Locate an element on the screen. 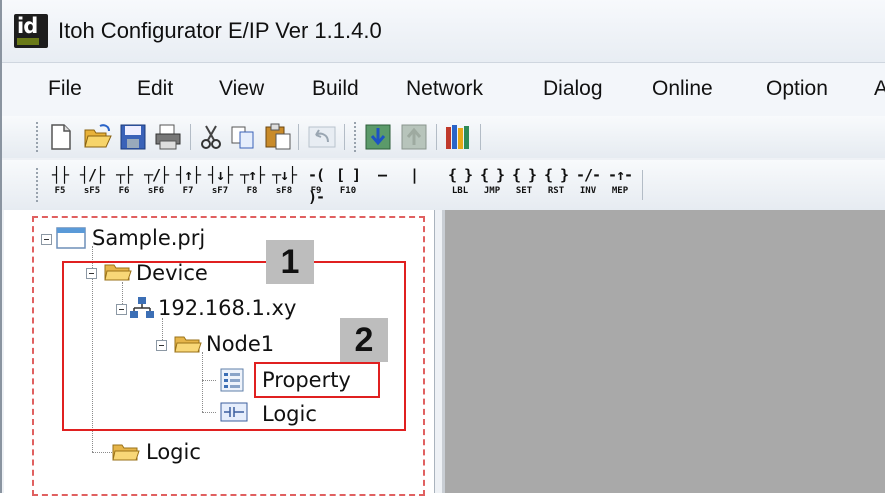 The height and width of the screenshot is (496, 885). project-icon is located at coordinates (71, 238).